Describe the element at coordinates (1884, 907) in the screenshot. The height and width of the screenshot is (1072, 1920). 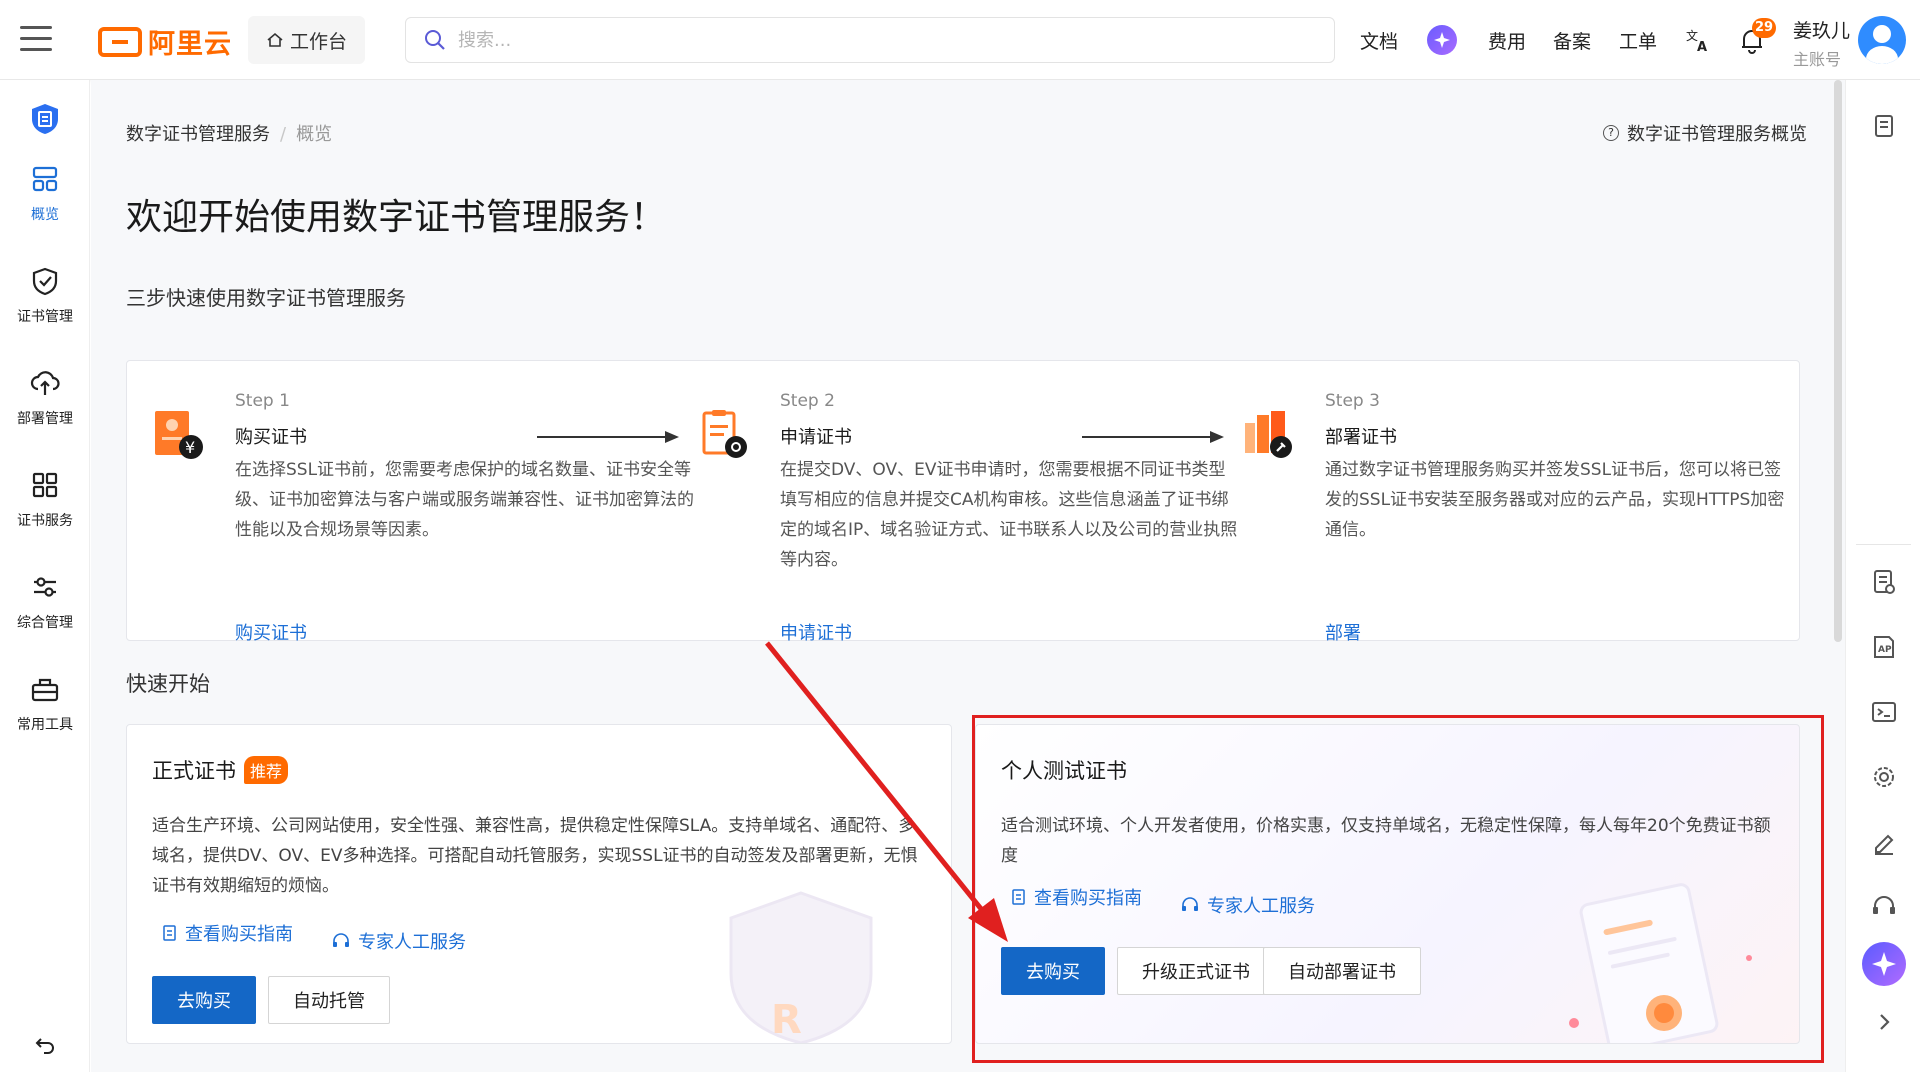
I see `customer-service-icon` at that location.